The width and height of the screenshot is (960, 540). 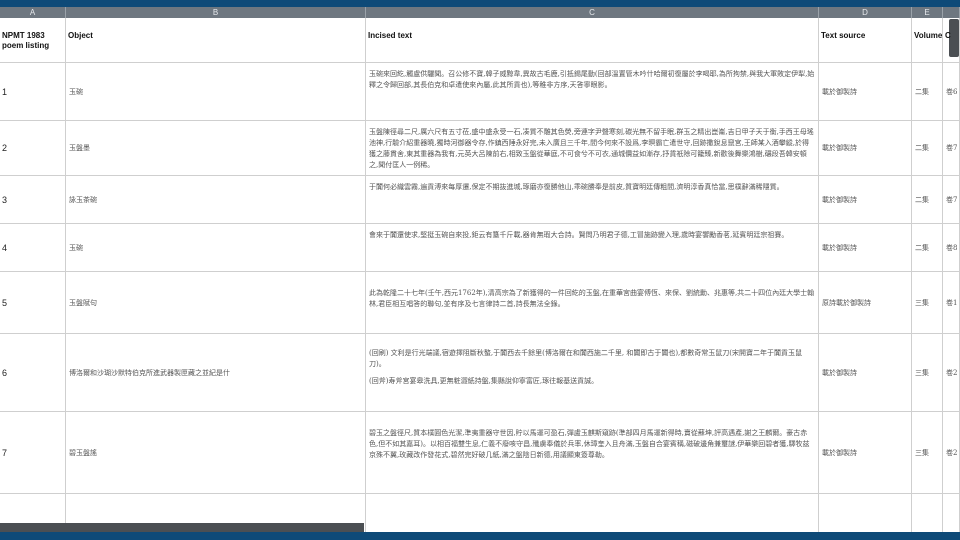 I want to click on row-number: 2, so click(x=33, y=148).